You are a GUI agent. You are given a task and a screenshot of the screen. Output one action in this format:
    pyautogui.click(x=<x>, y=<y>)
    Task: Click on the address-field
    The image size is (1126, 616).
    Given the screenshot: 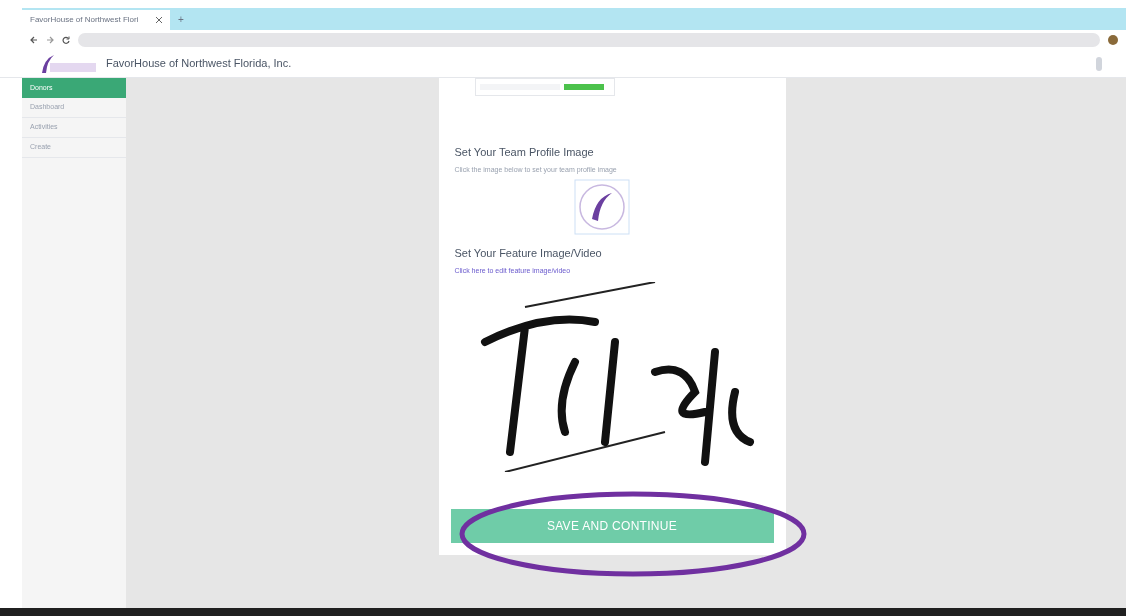 What is the action you would take?
    pyautogui.click(x=589, y=40)
    